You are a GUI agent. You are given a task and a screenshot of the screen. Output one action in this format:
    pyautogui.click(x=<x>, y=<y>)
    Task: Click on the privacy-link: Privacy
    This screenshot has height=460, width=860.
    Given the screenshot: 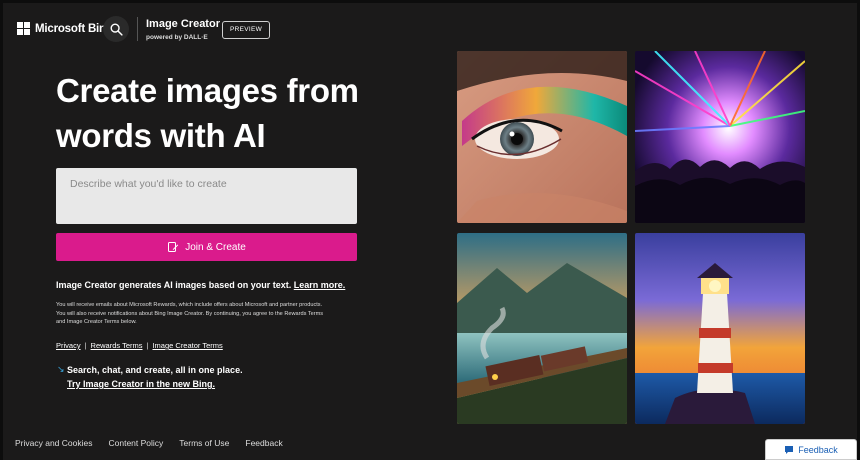 What is the action you would take?
    pyautogui.click(x=68, y=345)
    